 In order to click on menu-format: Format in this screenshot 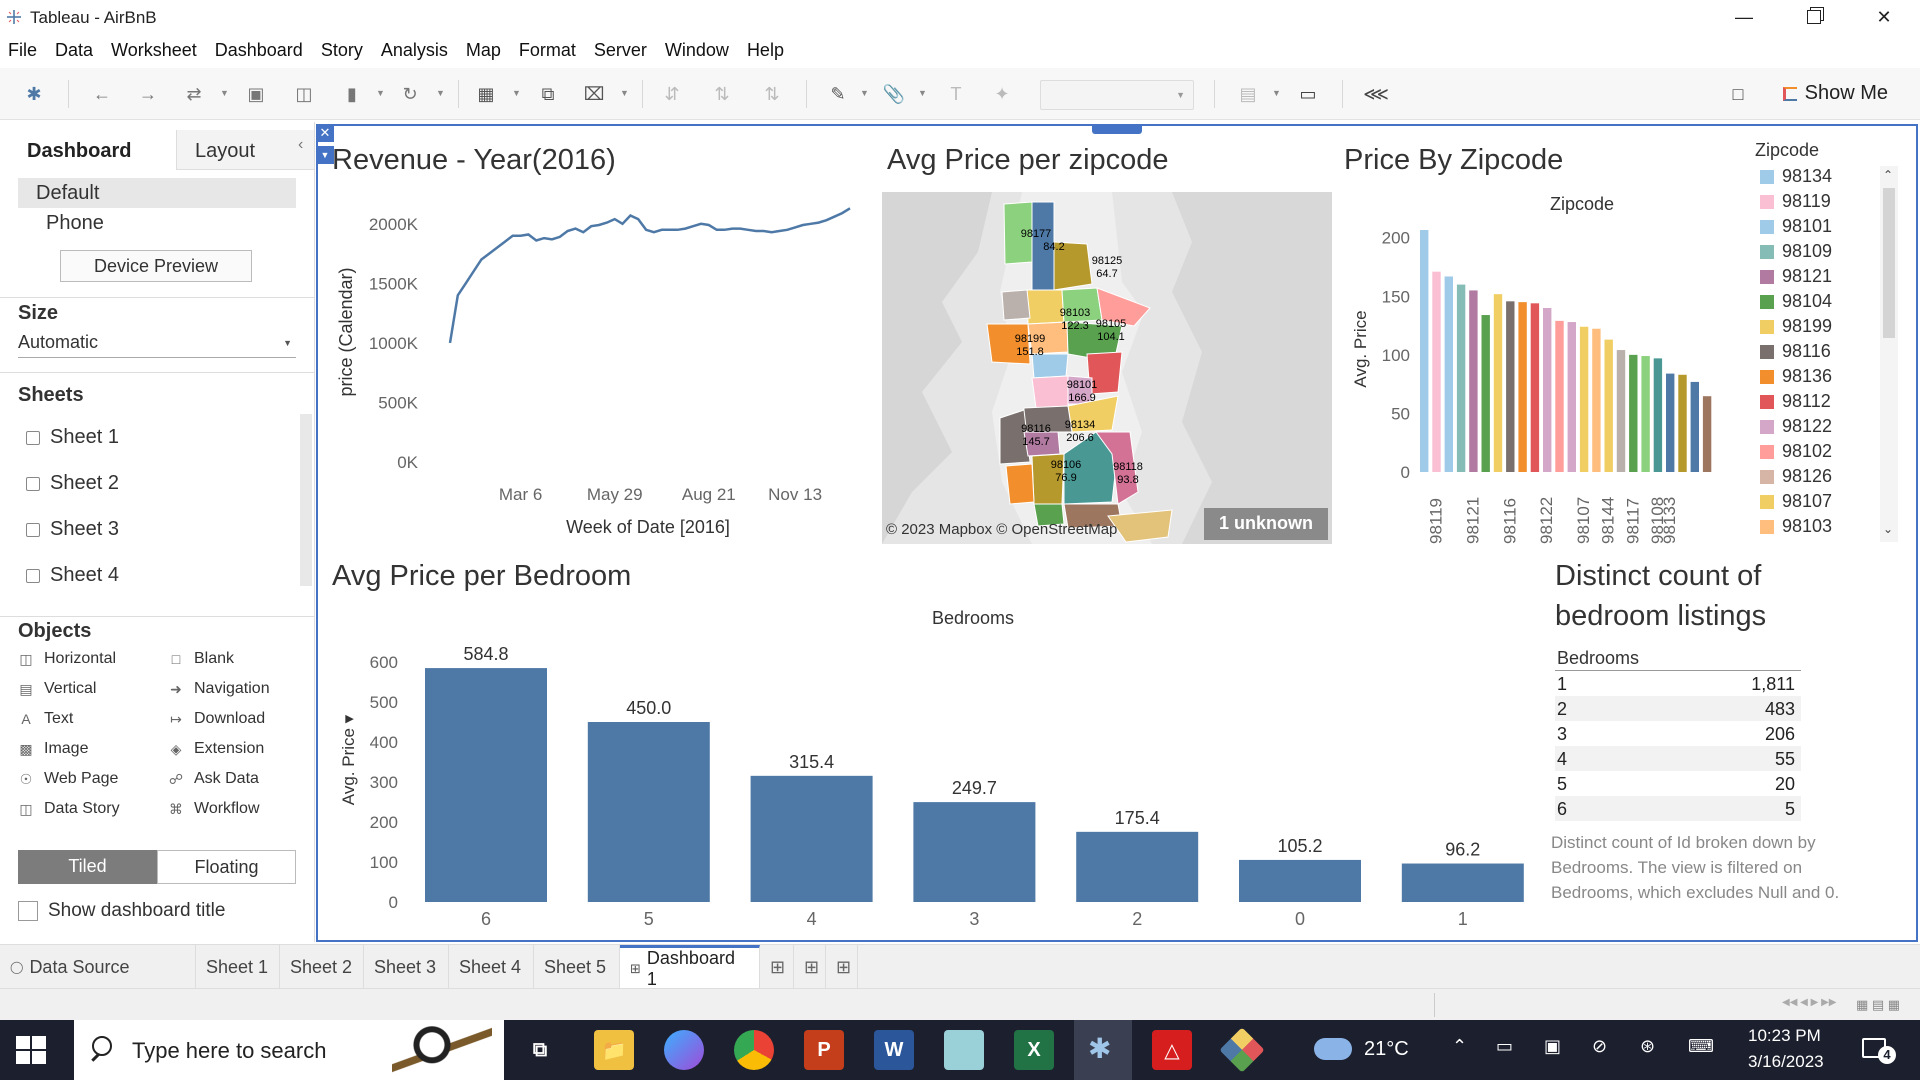, I will do `click(547, 50)`.